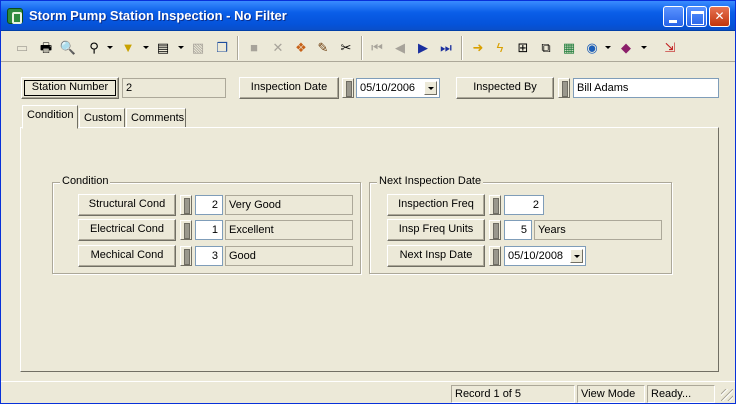 The image size is (736, 404). I want to click on mechanical-cond-button: Mechical Cond, so click(127, 256).